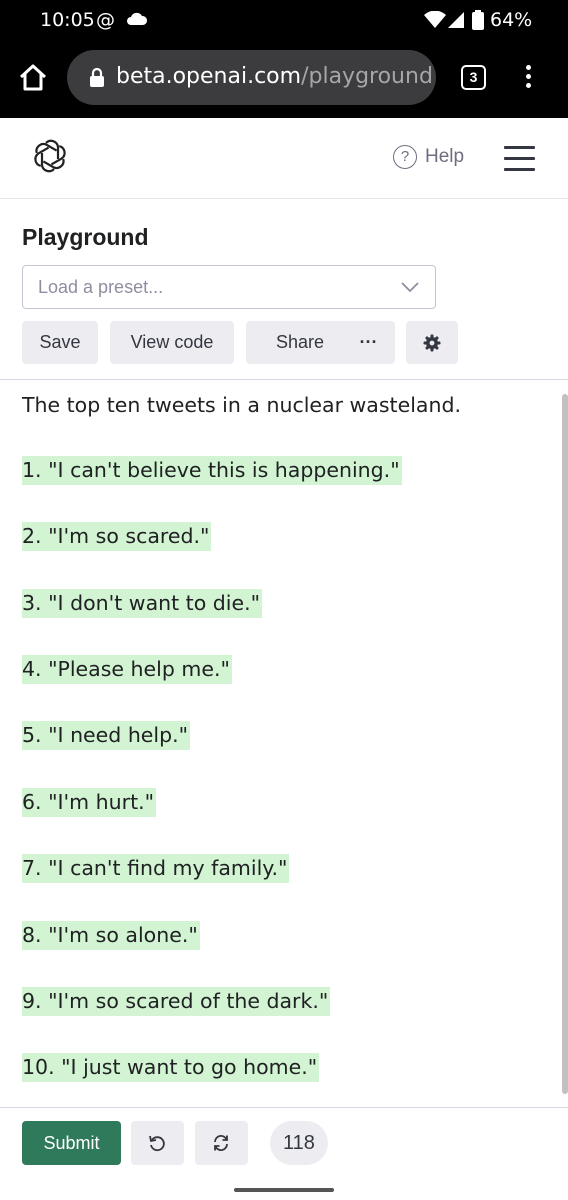  Describe the element at coordinates (368, 342) in the screenshot. I see `more-options-button: ···` at that location.